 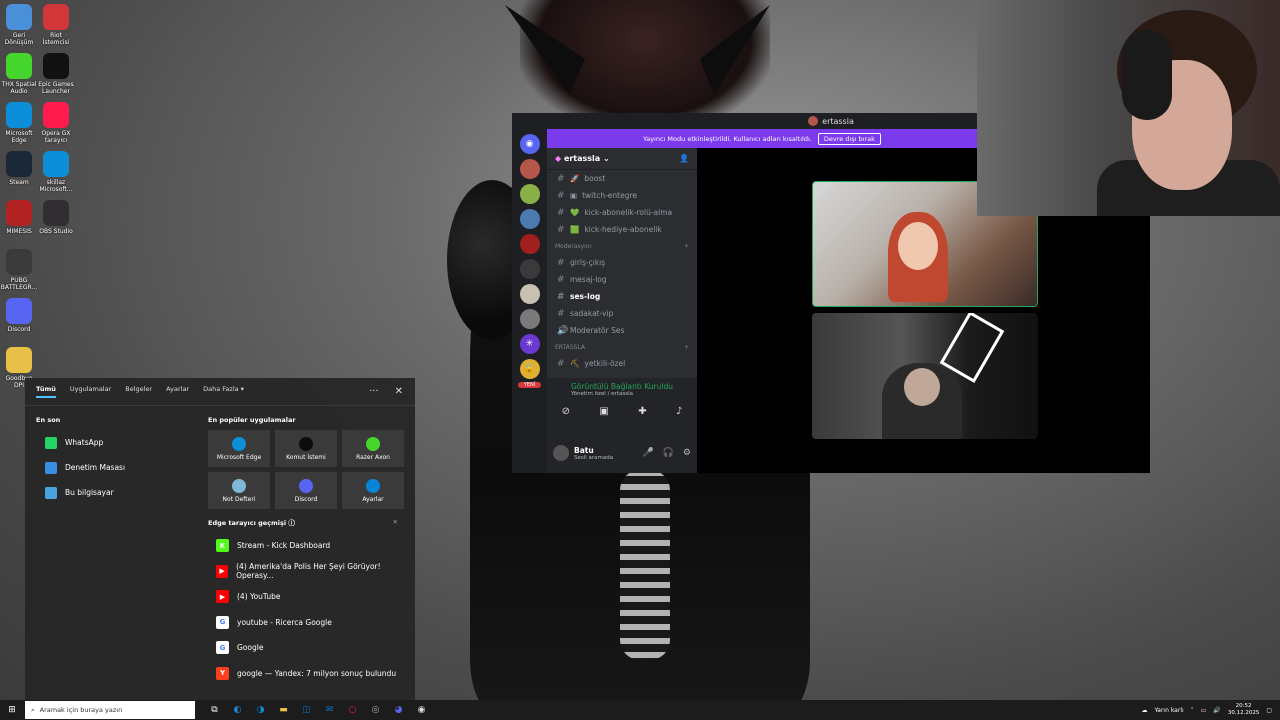 What do you see at coordinates (622, 313) in the screenshot?
I see `channel-item: # sadakat-vip` at bounding box center [622, 313].